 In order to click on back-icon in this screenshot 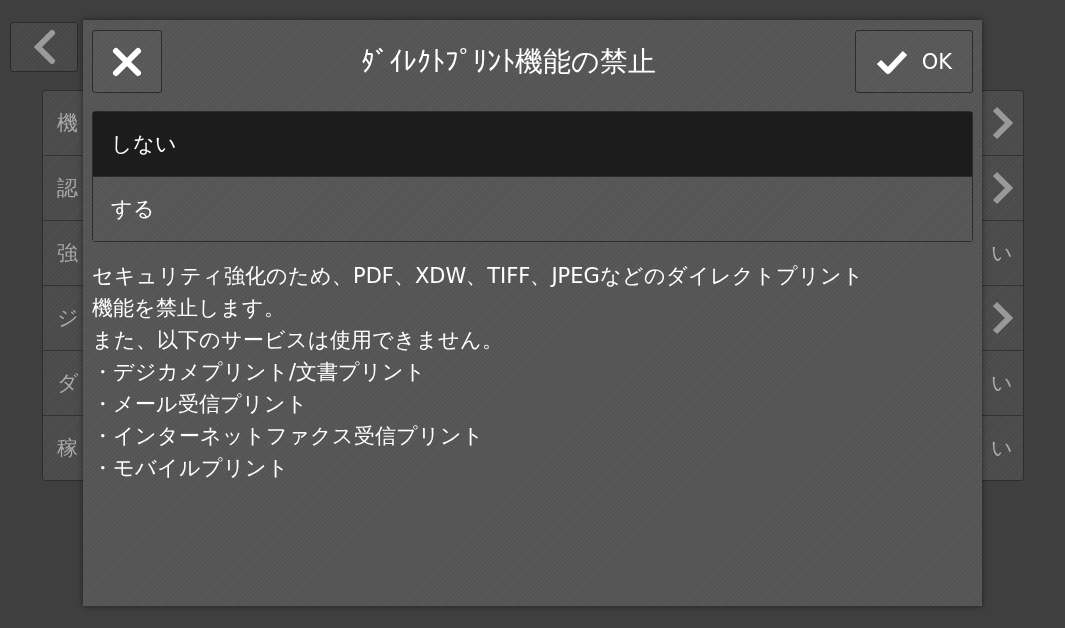, I will do `click(44, 47)`.